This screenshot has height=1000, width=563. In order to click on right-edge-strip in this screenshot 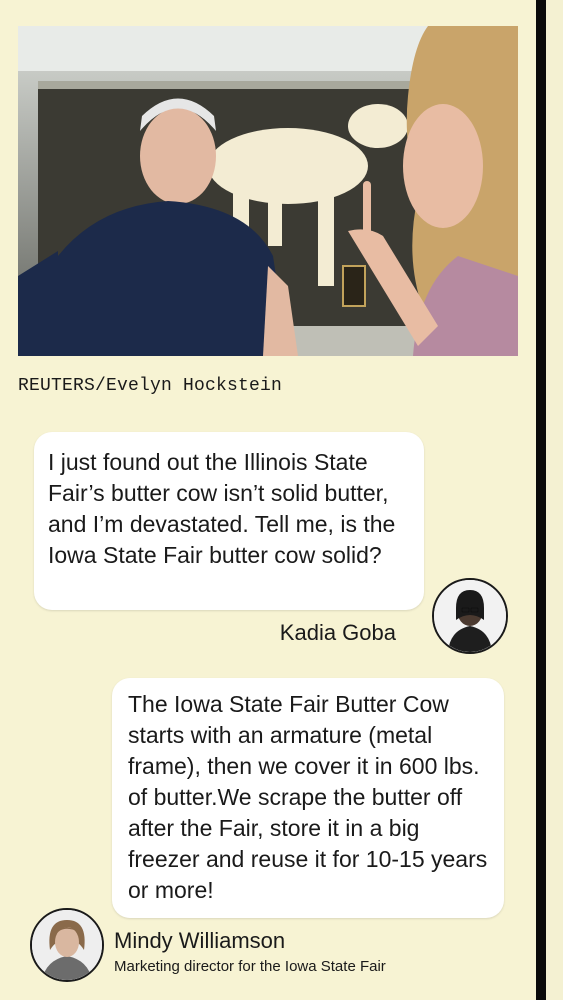, I will do `click(554, 500)`.